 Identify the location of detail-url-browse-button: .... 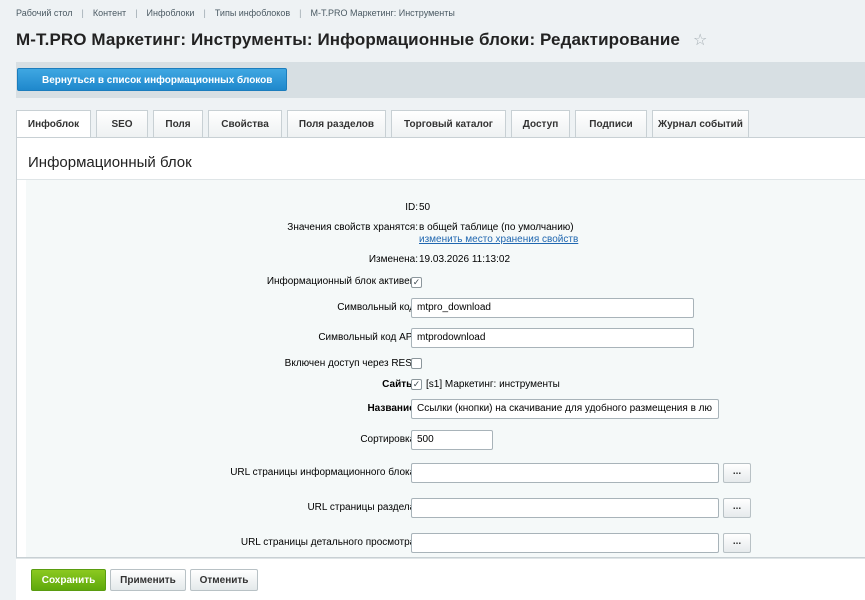
(737, 543).